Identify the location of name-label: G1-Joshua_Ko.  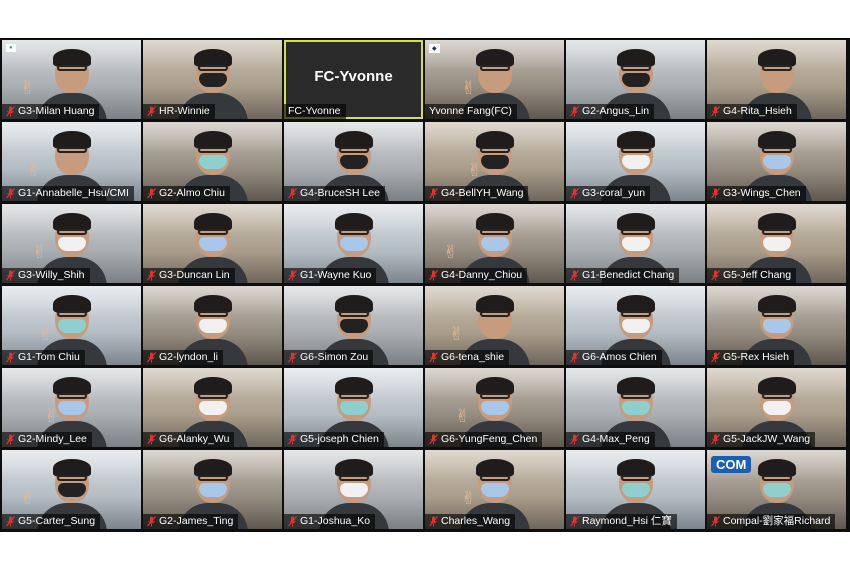
(330, 521).